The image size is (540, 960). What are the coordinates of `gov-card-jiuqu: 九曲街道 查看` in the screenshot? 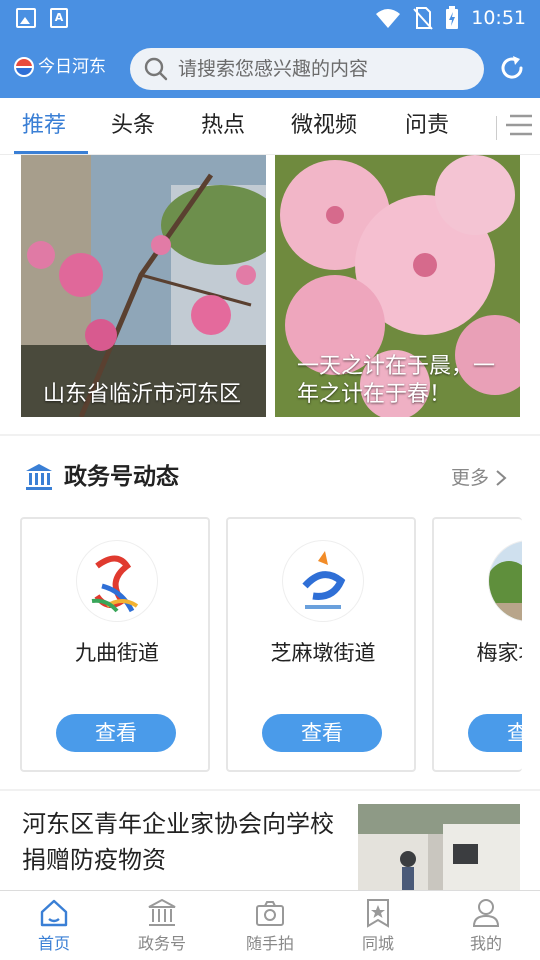 It's located at (115, 644).